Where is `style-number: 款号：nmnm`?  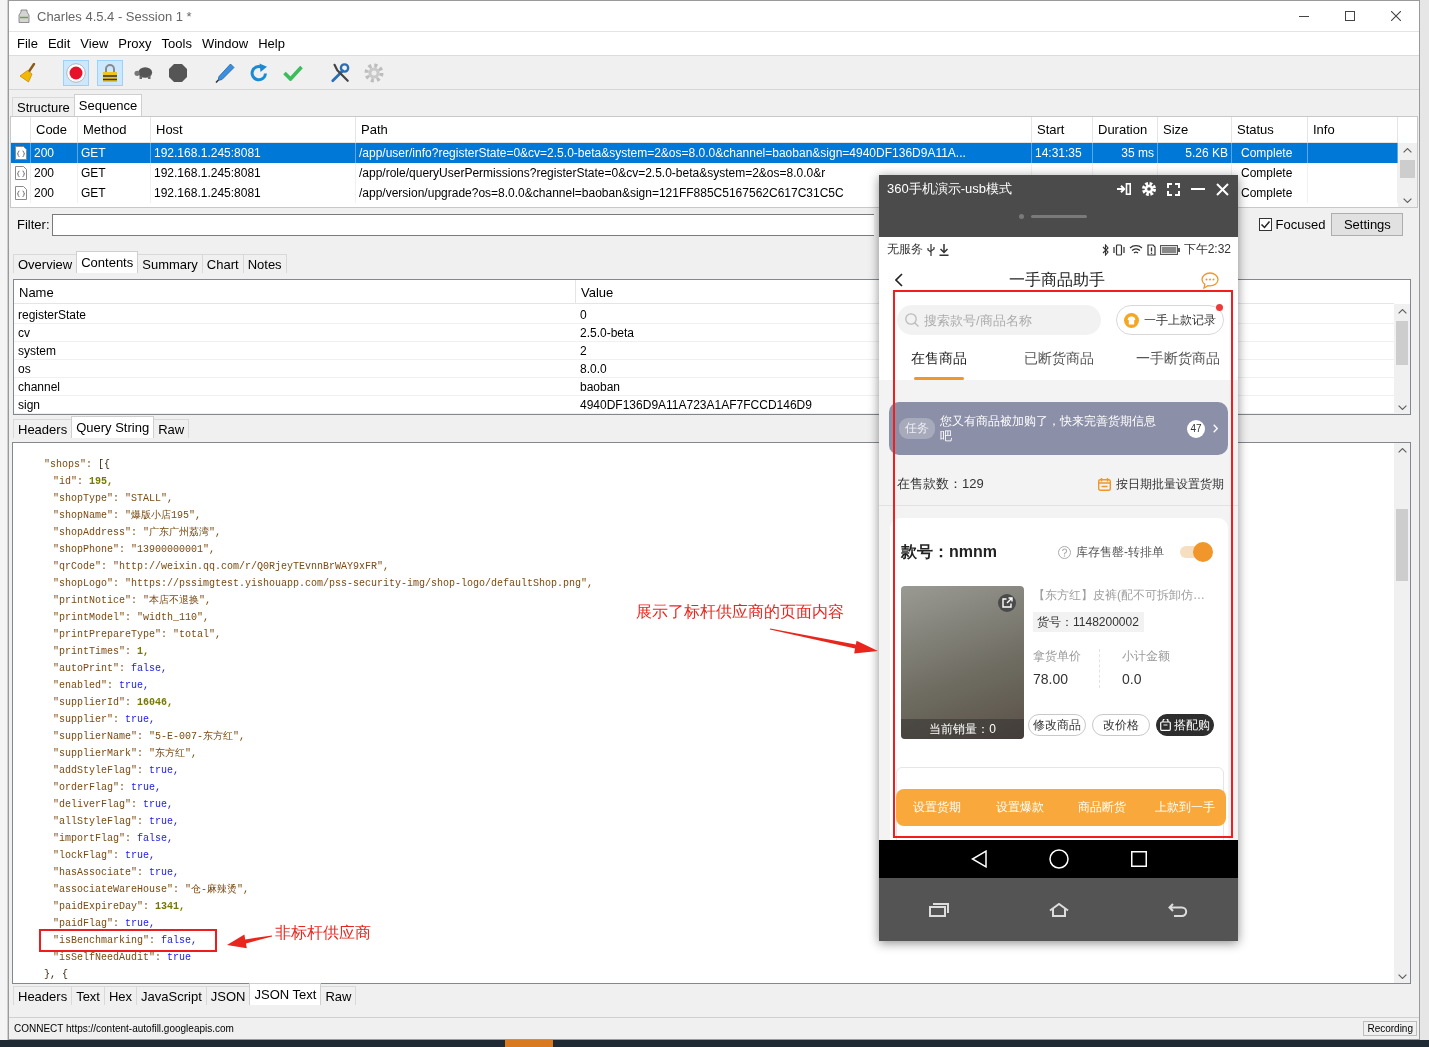 style-number: 款号：nmnm is located at coordinates (949, 551).